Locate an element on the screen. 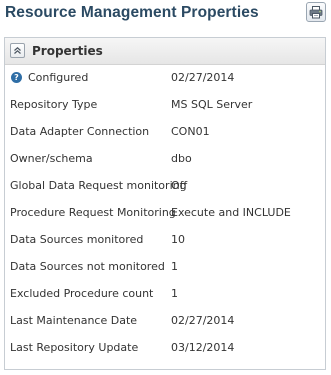 The image size is (331, 375). property-row-last-repository-update: Last Repository Update 03/12/2014 is located at coordinates (165, 348).